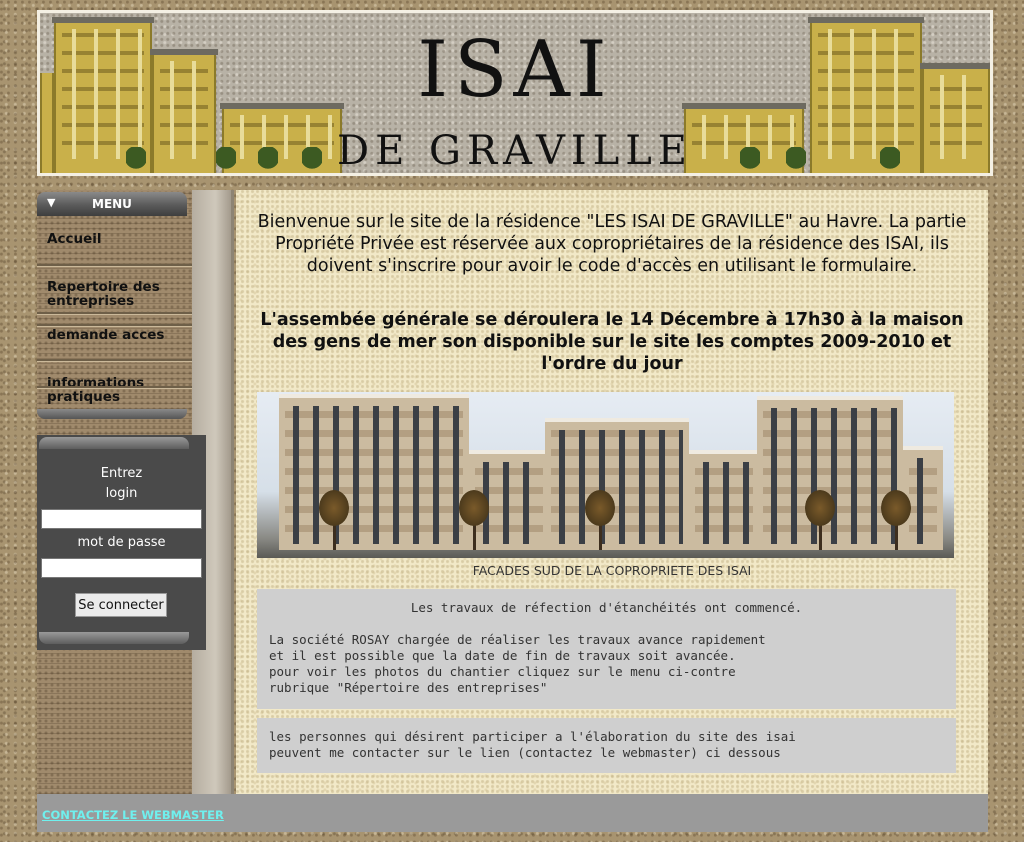 The image size is (1024, 842). Describe the element at coordinates (112, 414) in the screenshot. I see `menu-footer` at that location.